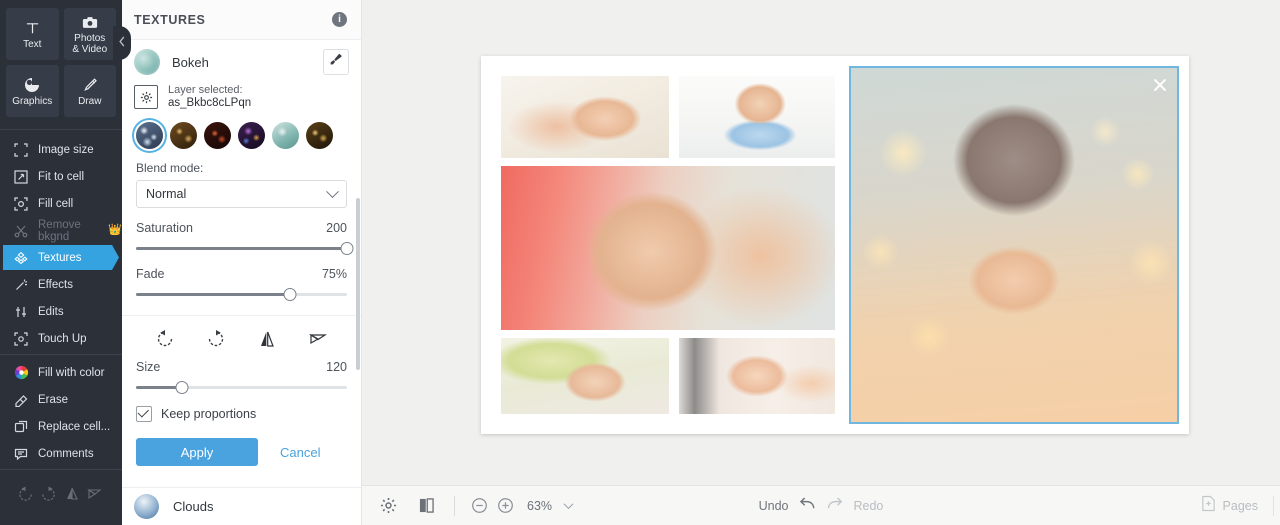  I want to click on cancel-button: Cancel, so click(300, 452).